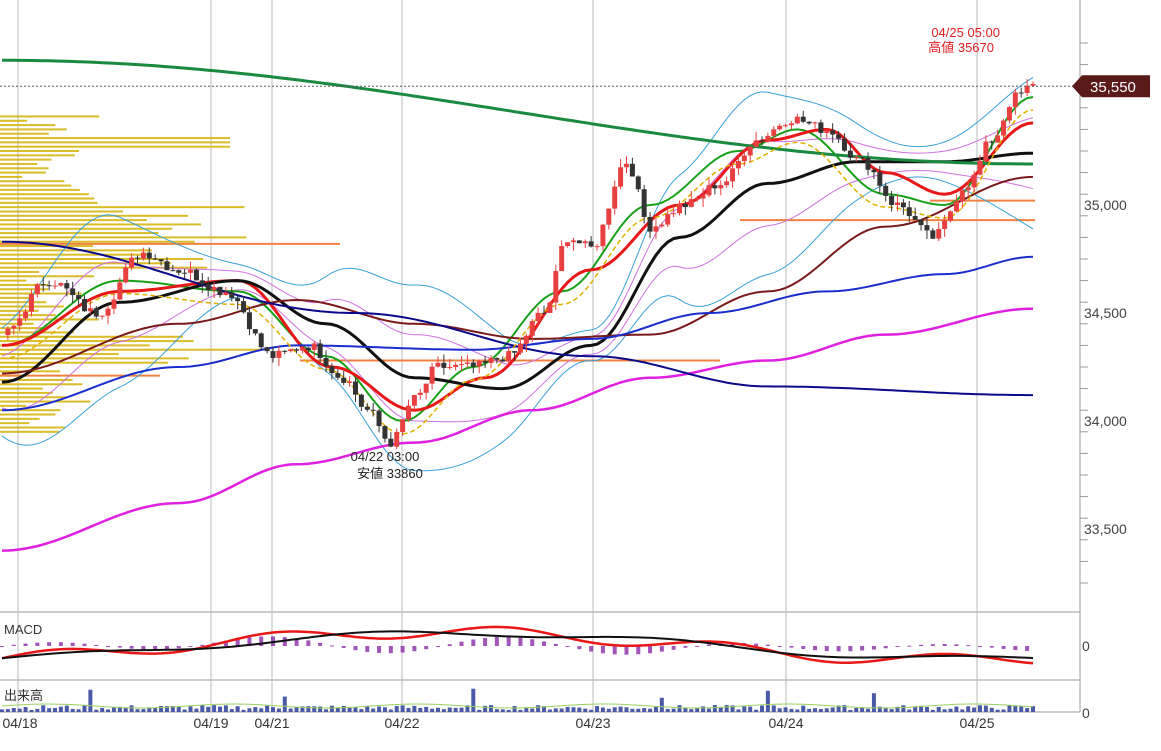  Describe the element at coordinates (1105, 421) in the screenshot. I see `y-tick-label: 34,000` at that location.